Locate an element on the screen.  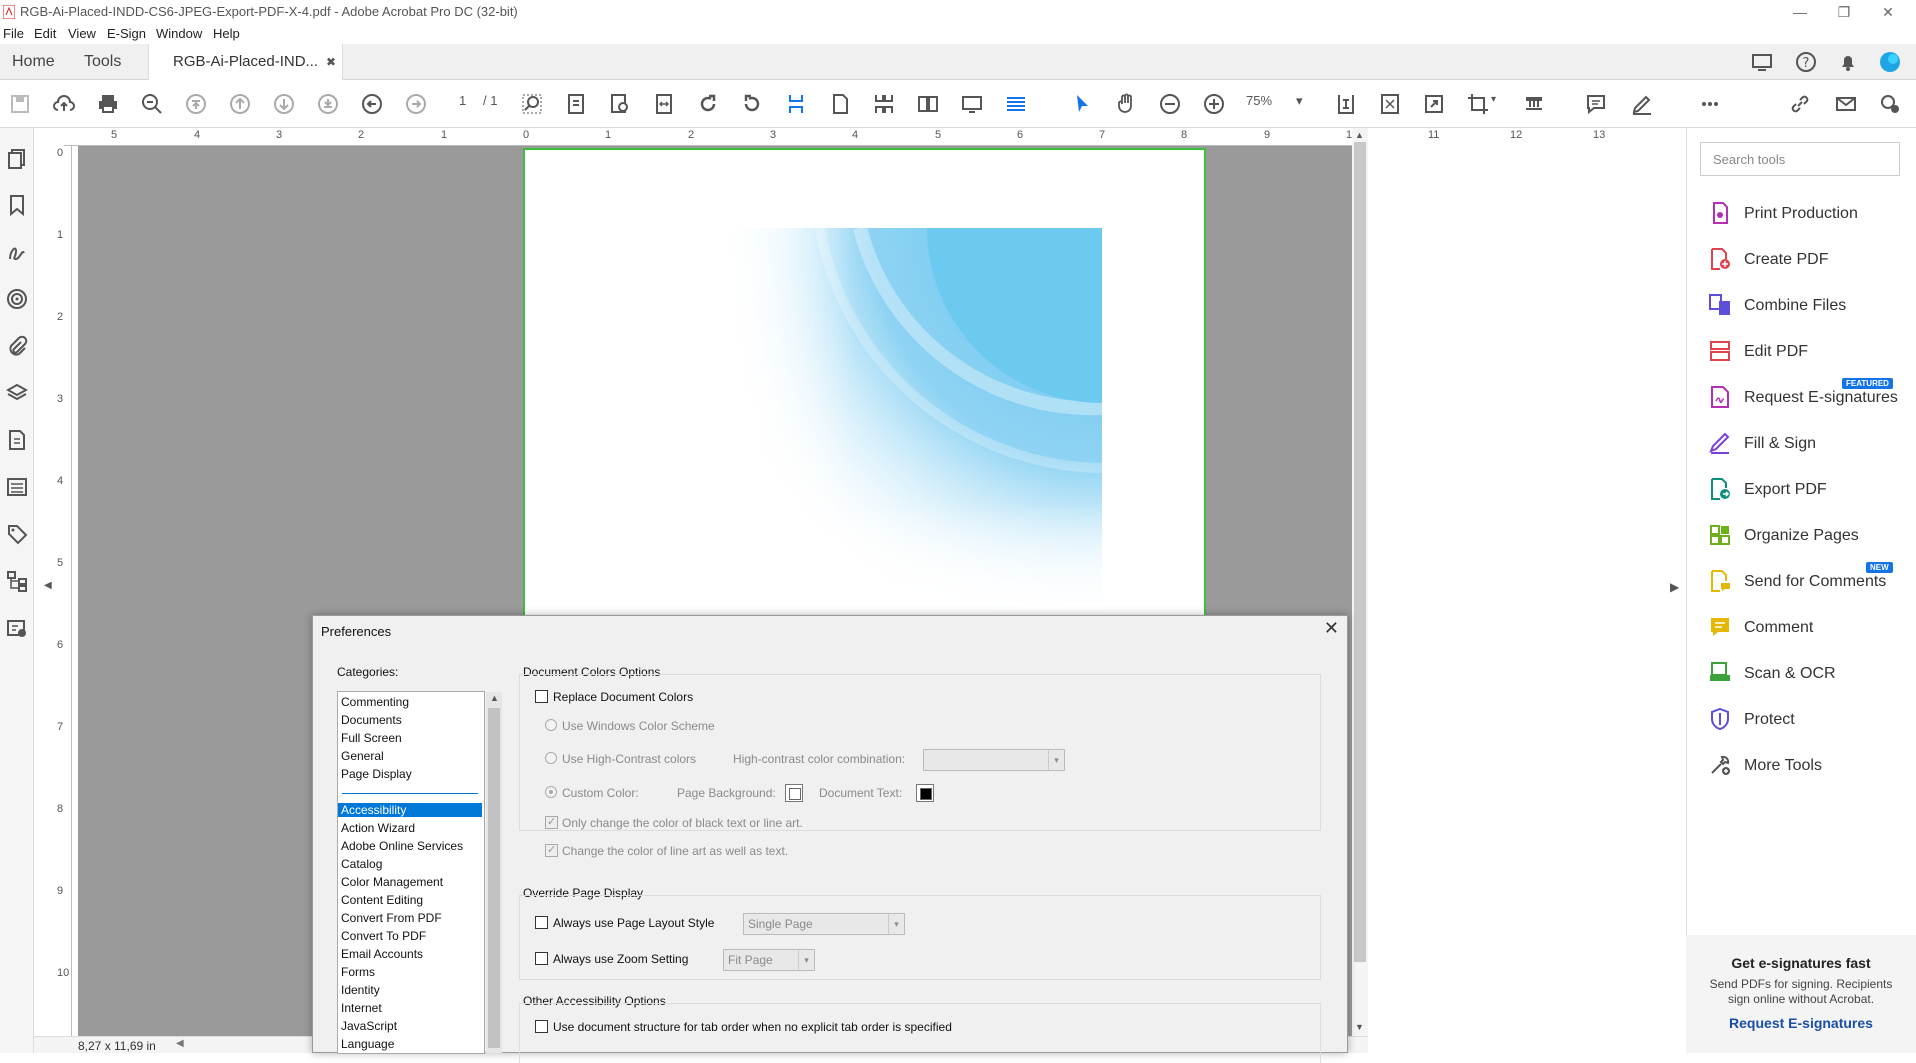
zoom-in-icon is located at coordinates (1214, 104).